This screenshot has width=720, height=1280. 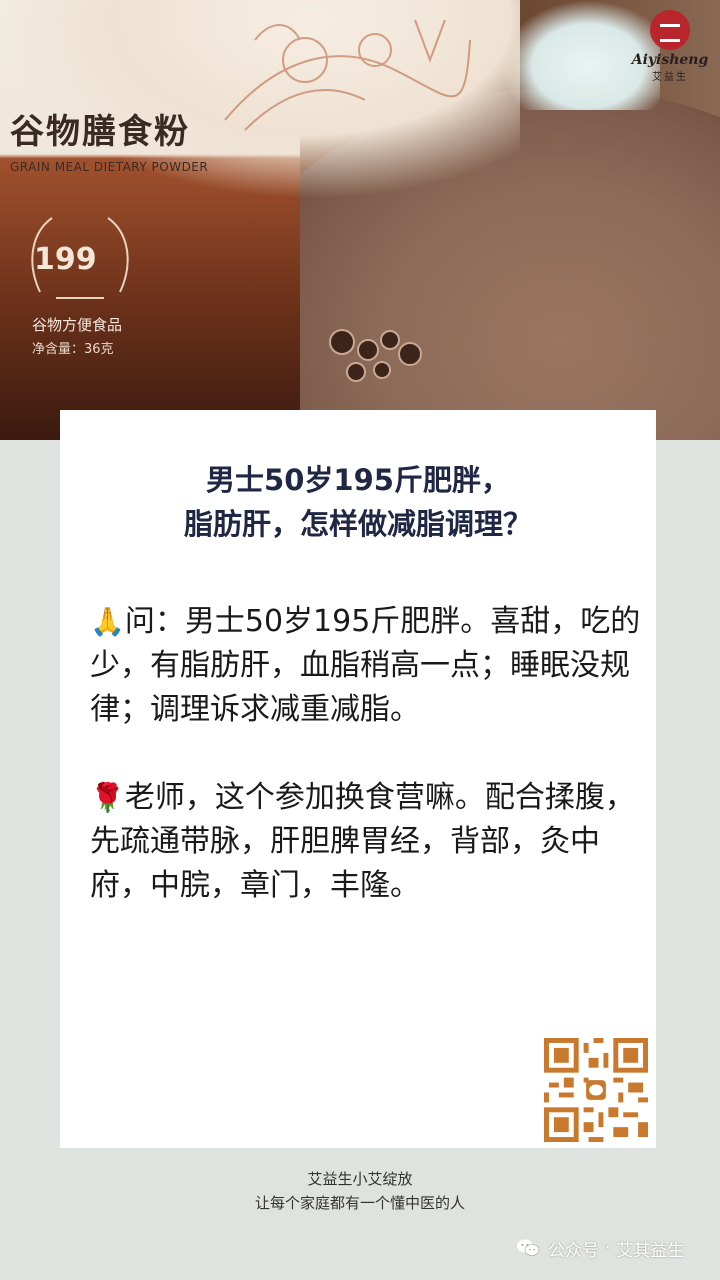 What do you see at coordinates (357, 524) in the screenshot?
I see `title-line-2: 脂肪肝，怎样做减脂调理？` at bounding box center [357, 524].